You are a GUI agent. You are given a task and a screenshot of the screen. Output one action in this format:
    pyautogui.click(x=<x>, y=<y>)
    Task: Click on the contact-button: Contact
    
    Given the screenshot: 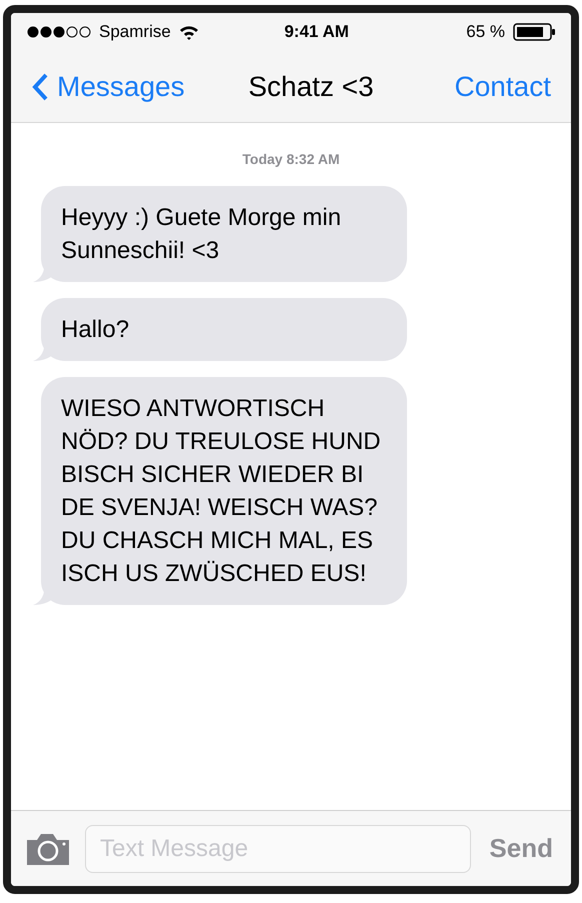 What is the action you would take?
    pyautogui.click(x=476, y=87)
    